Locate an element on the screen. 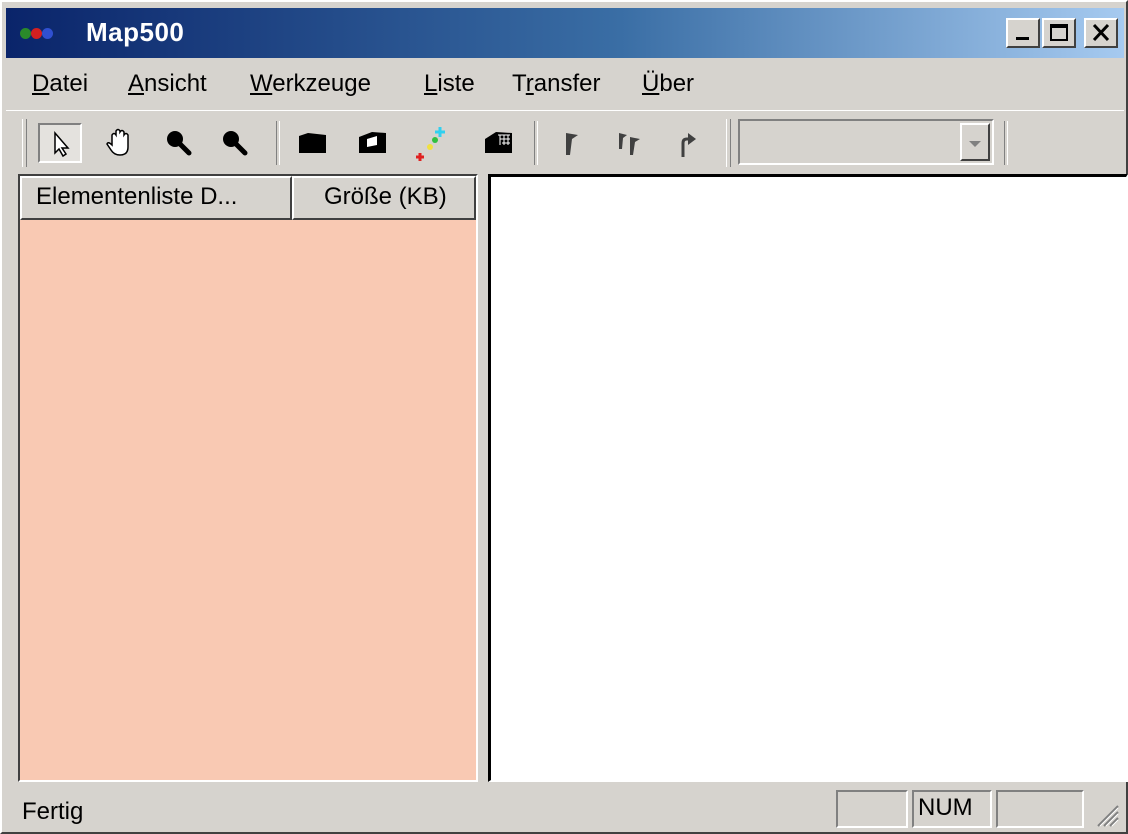 The image size is (1128, 834). pointer-tool-icon is located at coordinates (62, 144).